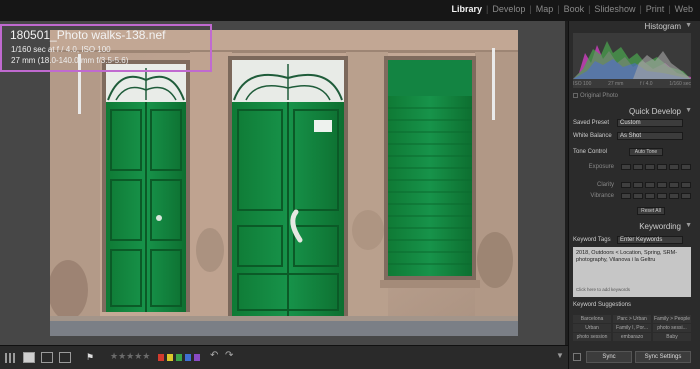 This screenshot has height=369, width=700. I want to click on sync-button: Sync, so click(609, 357).